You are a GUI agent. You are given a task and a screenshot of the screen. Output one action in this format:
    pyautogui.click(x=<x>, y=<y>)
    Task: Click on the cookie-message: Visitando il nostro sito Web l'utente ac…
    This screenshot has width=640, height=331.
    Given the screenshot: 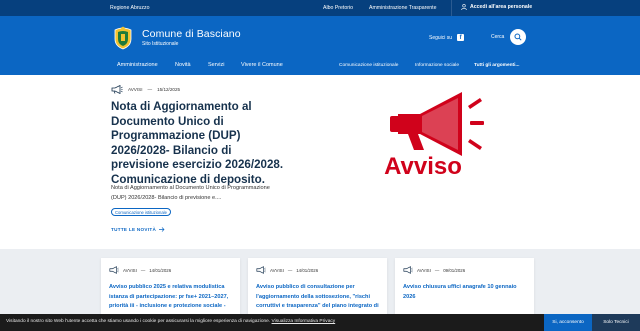 What is the action you would take?
    pyautogui.click(x=138, y=321)
    